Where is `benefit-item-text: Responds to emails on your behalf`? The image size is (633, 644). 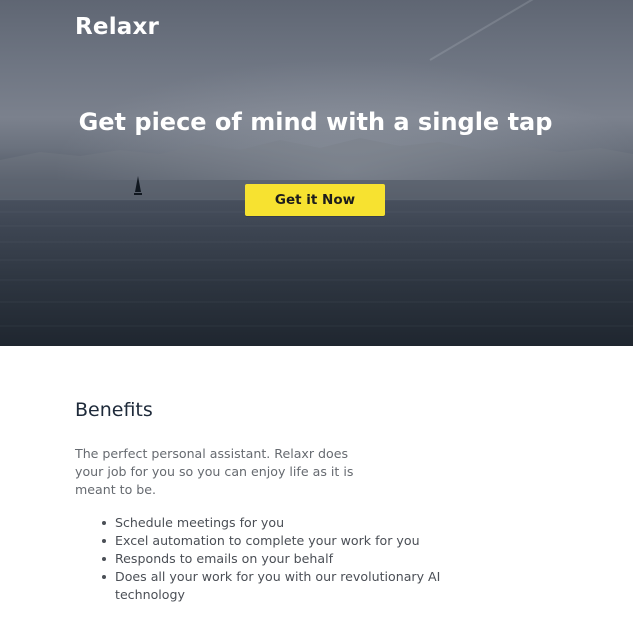 benefit-item-text: Responds to emails on your behalf is located at coordinates (224, 558).